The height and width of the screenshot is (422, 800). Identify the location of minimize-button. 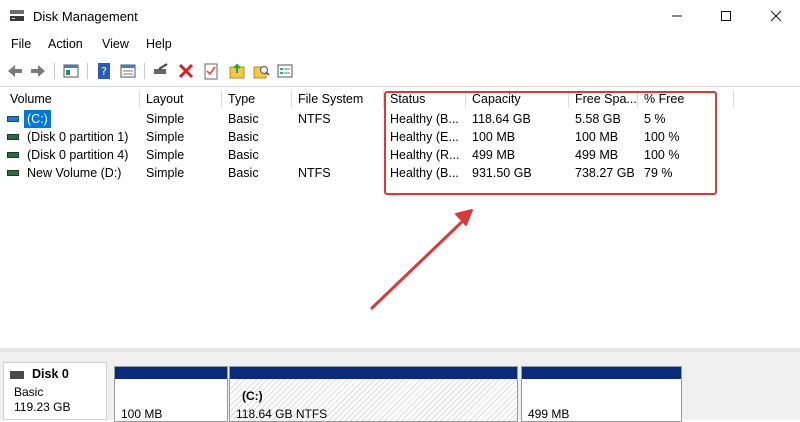
(677, 16).